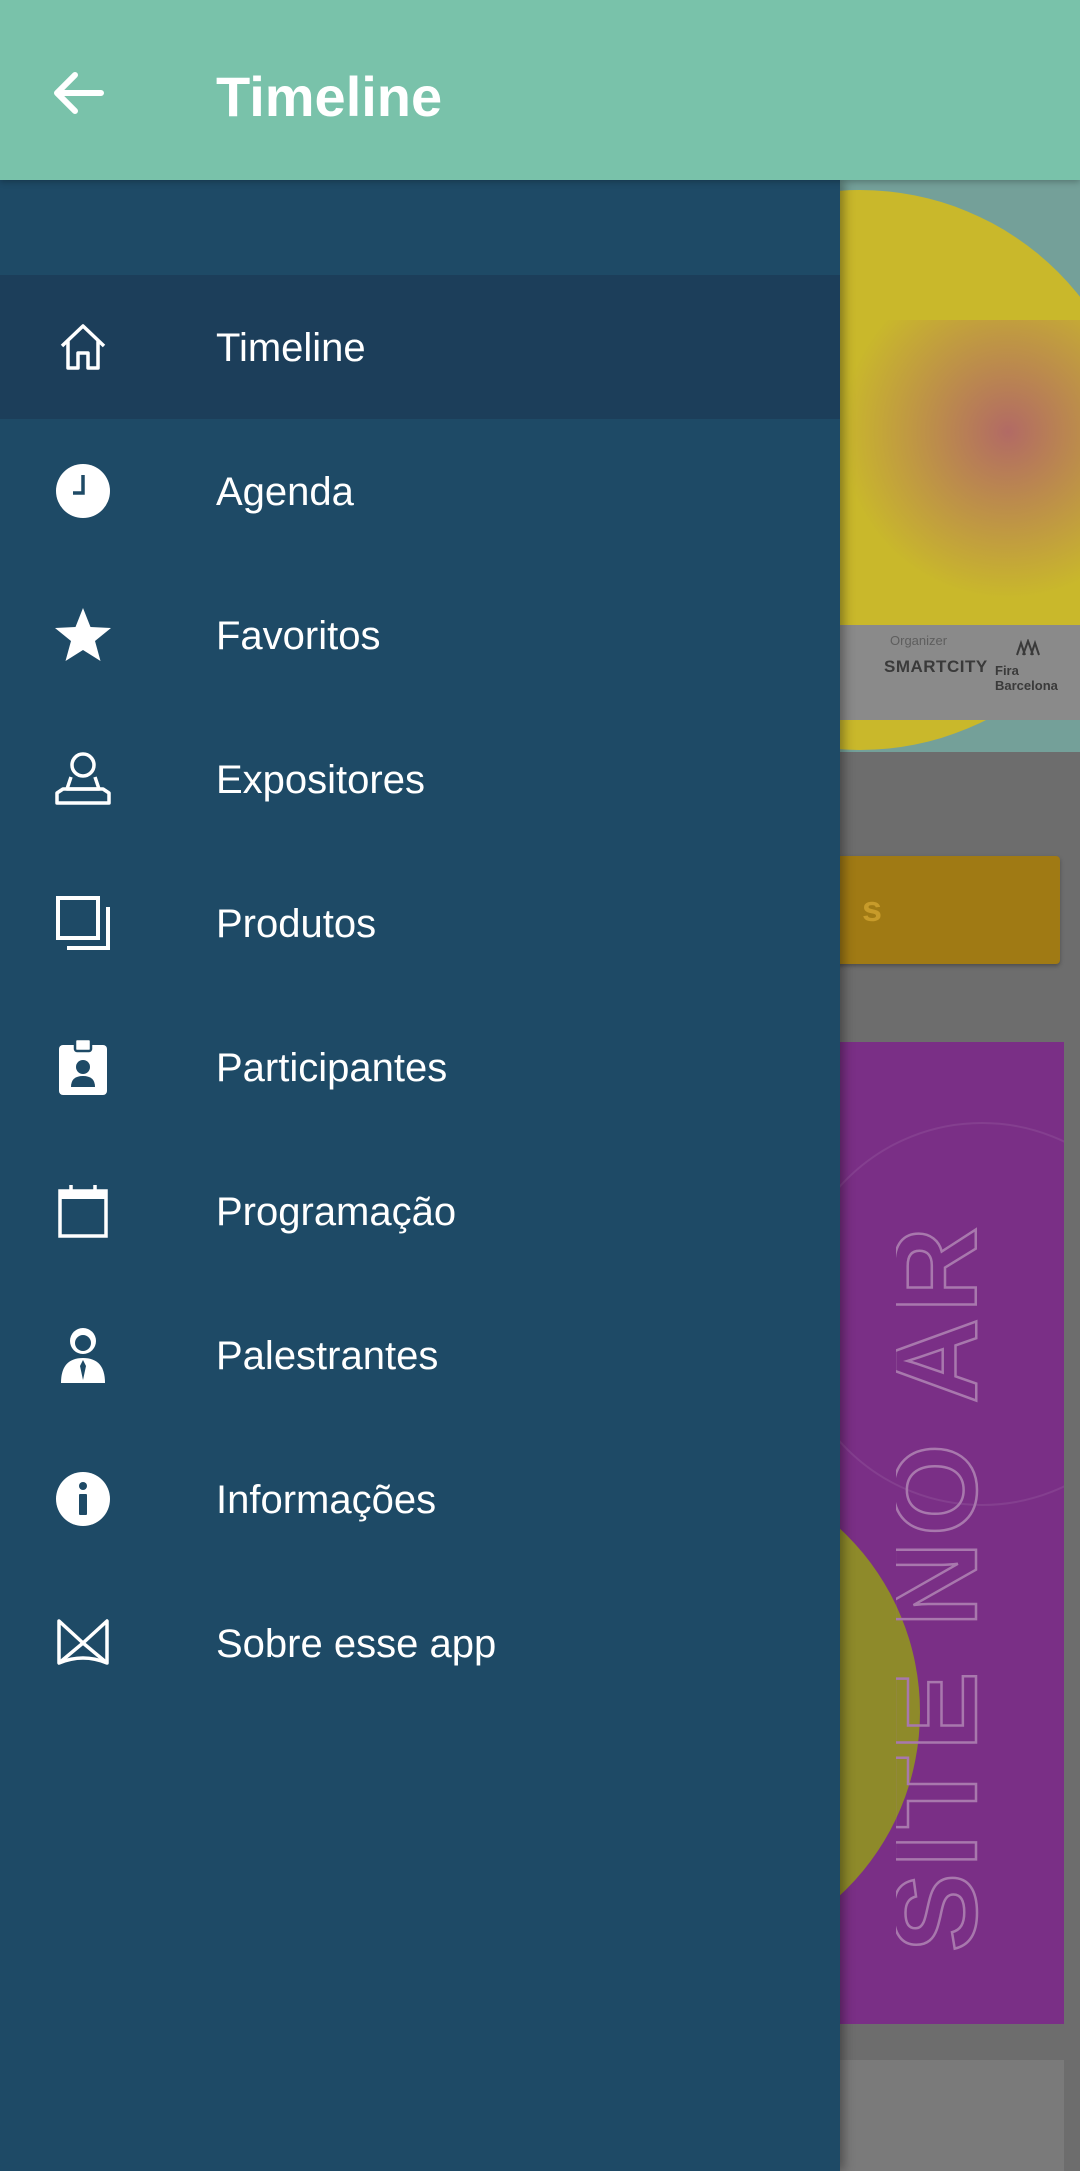 This screenshot has width=1080, height=2171. I want to click on organizer-label: Organizer, so click(919, 640).